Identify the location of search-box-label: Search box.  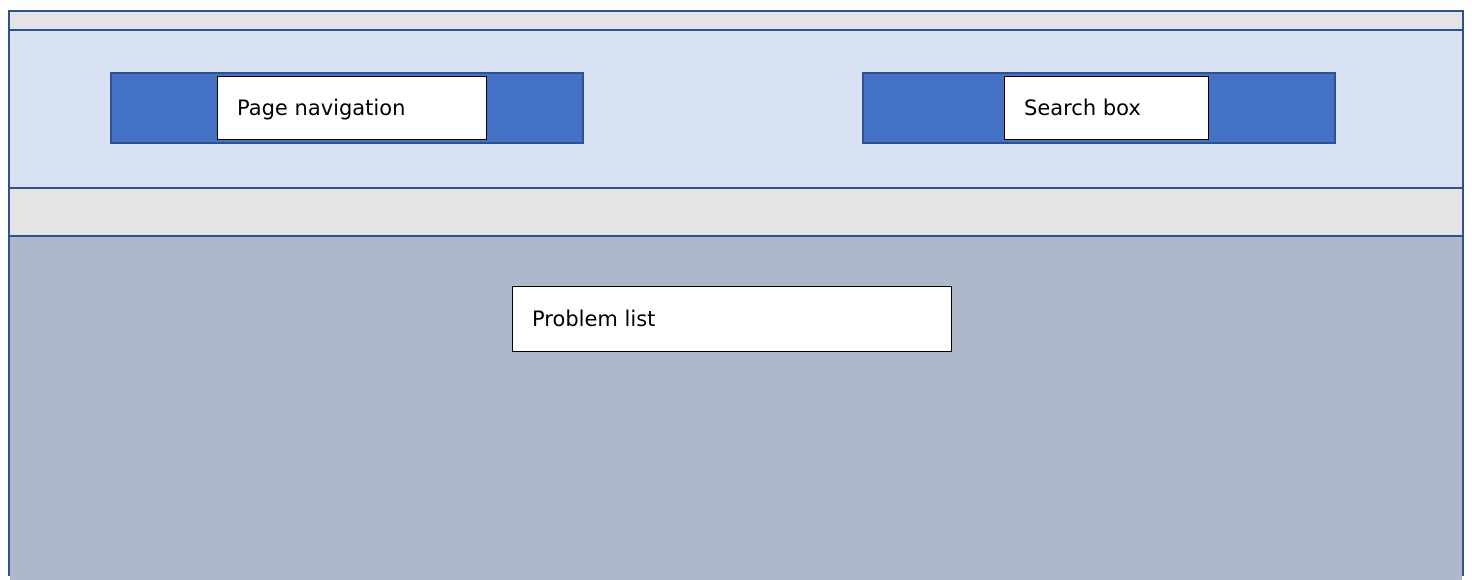
(1106, 108).